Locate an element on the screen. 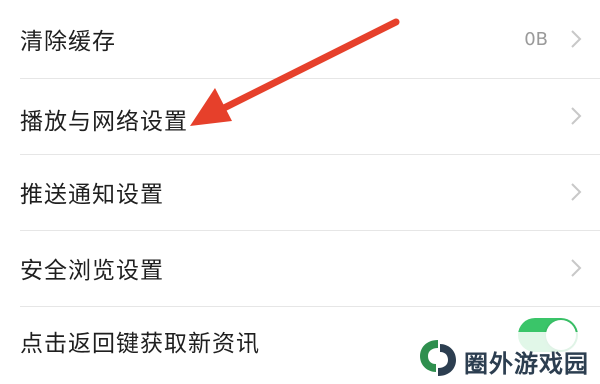 The width and height of the screenshot is (600, 384). red-pointer-arrow is located at coordinates (295, 72).